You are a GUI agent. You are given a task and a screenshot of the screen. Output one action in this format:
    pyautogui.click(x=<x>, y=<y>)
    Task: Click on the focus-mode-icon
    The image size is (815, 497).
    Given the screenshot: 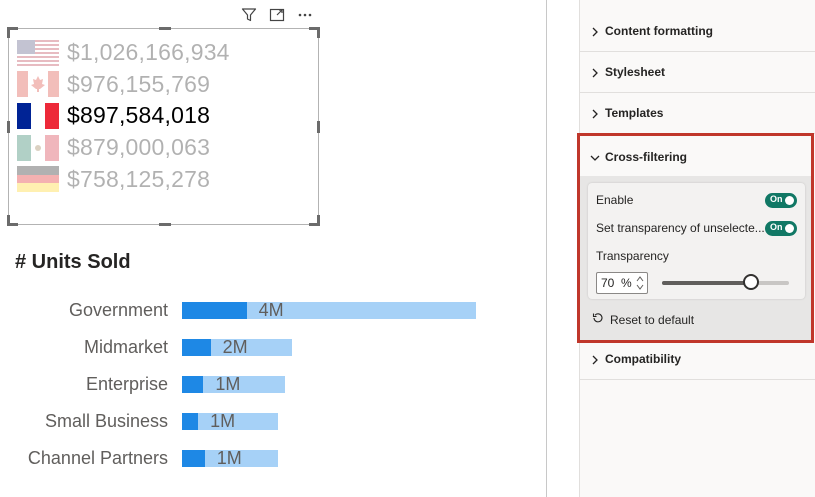 What is the action you would take?
    pyautogui.click(x=277, y=15)
    